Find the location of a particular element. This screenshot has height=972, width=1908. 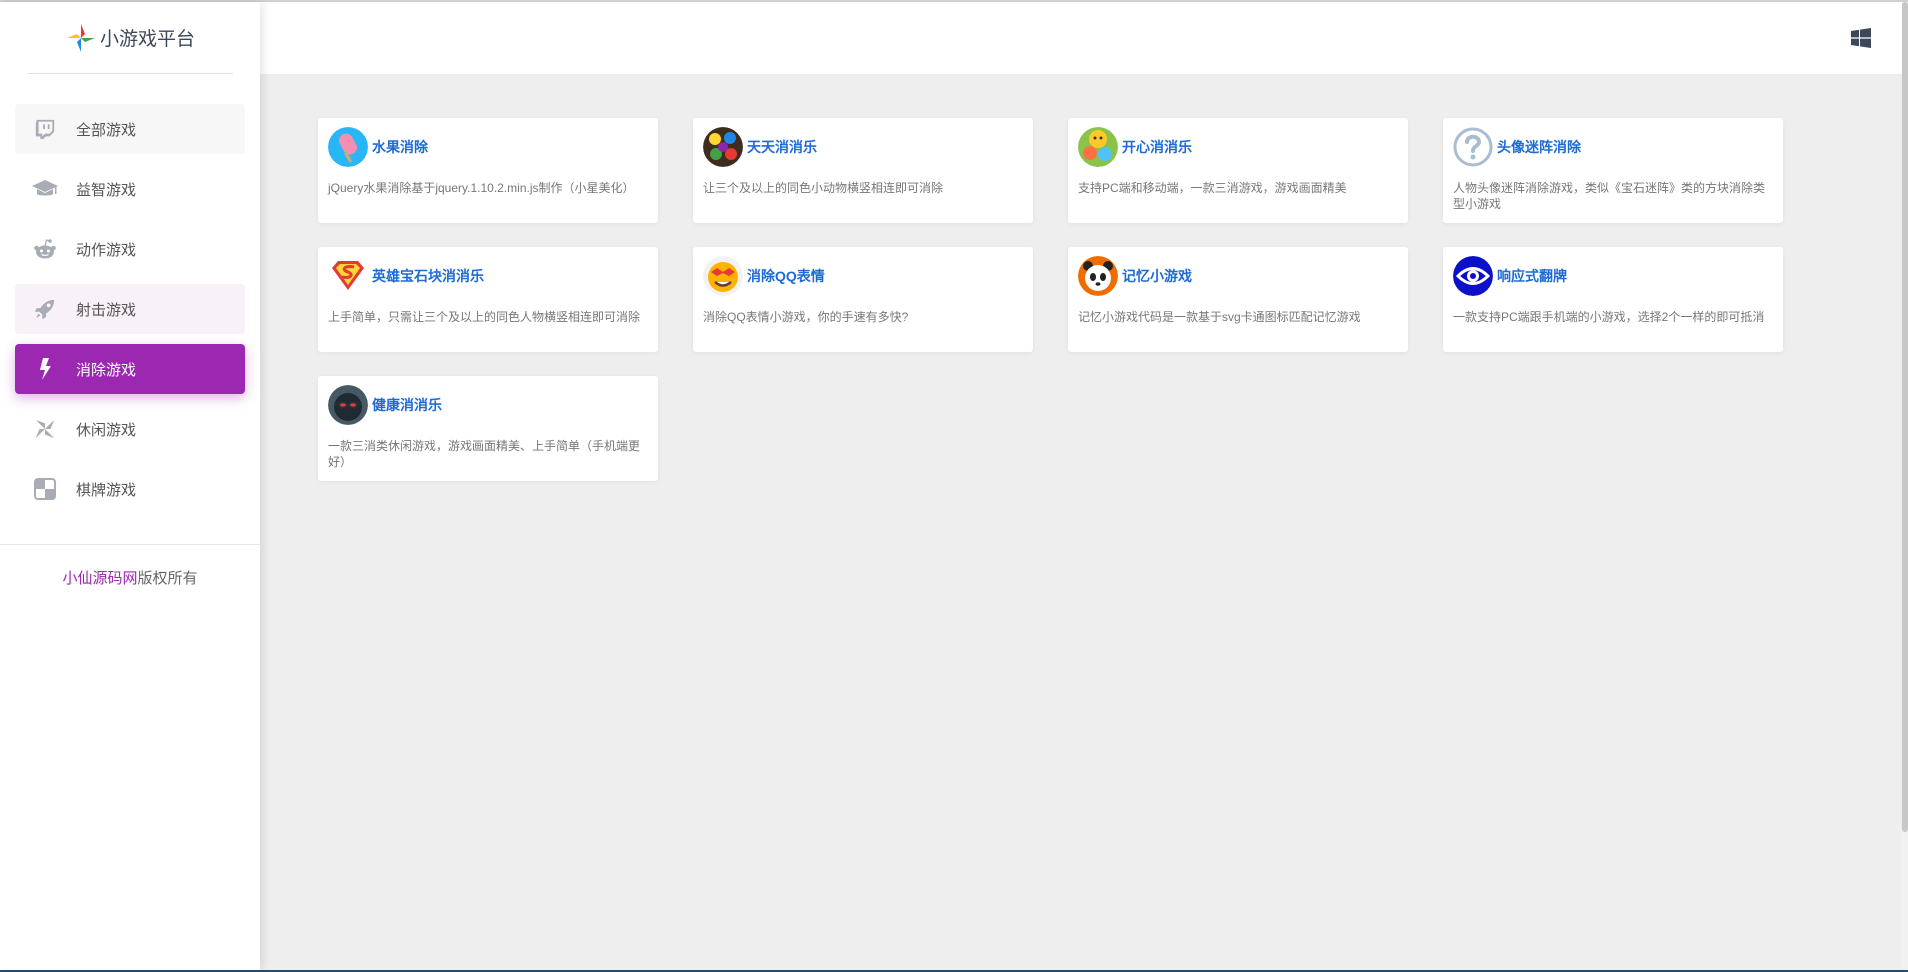

eye-thumb is located at coordinates (1473, 276).